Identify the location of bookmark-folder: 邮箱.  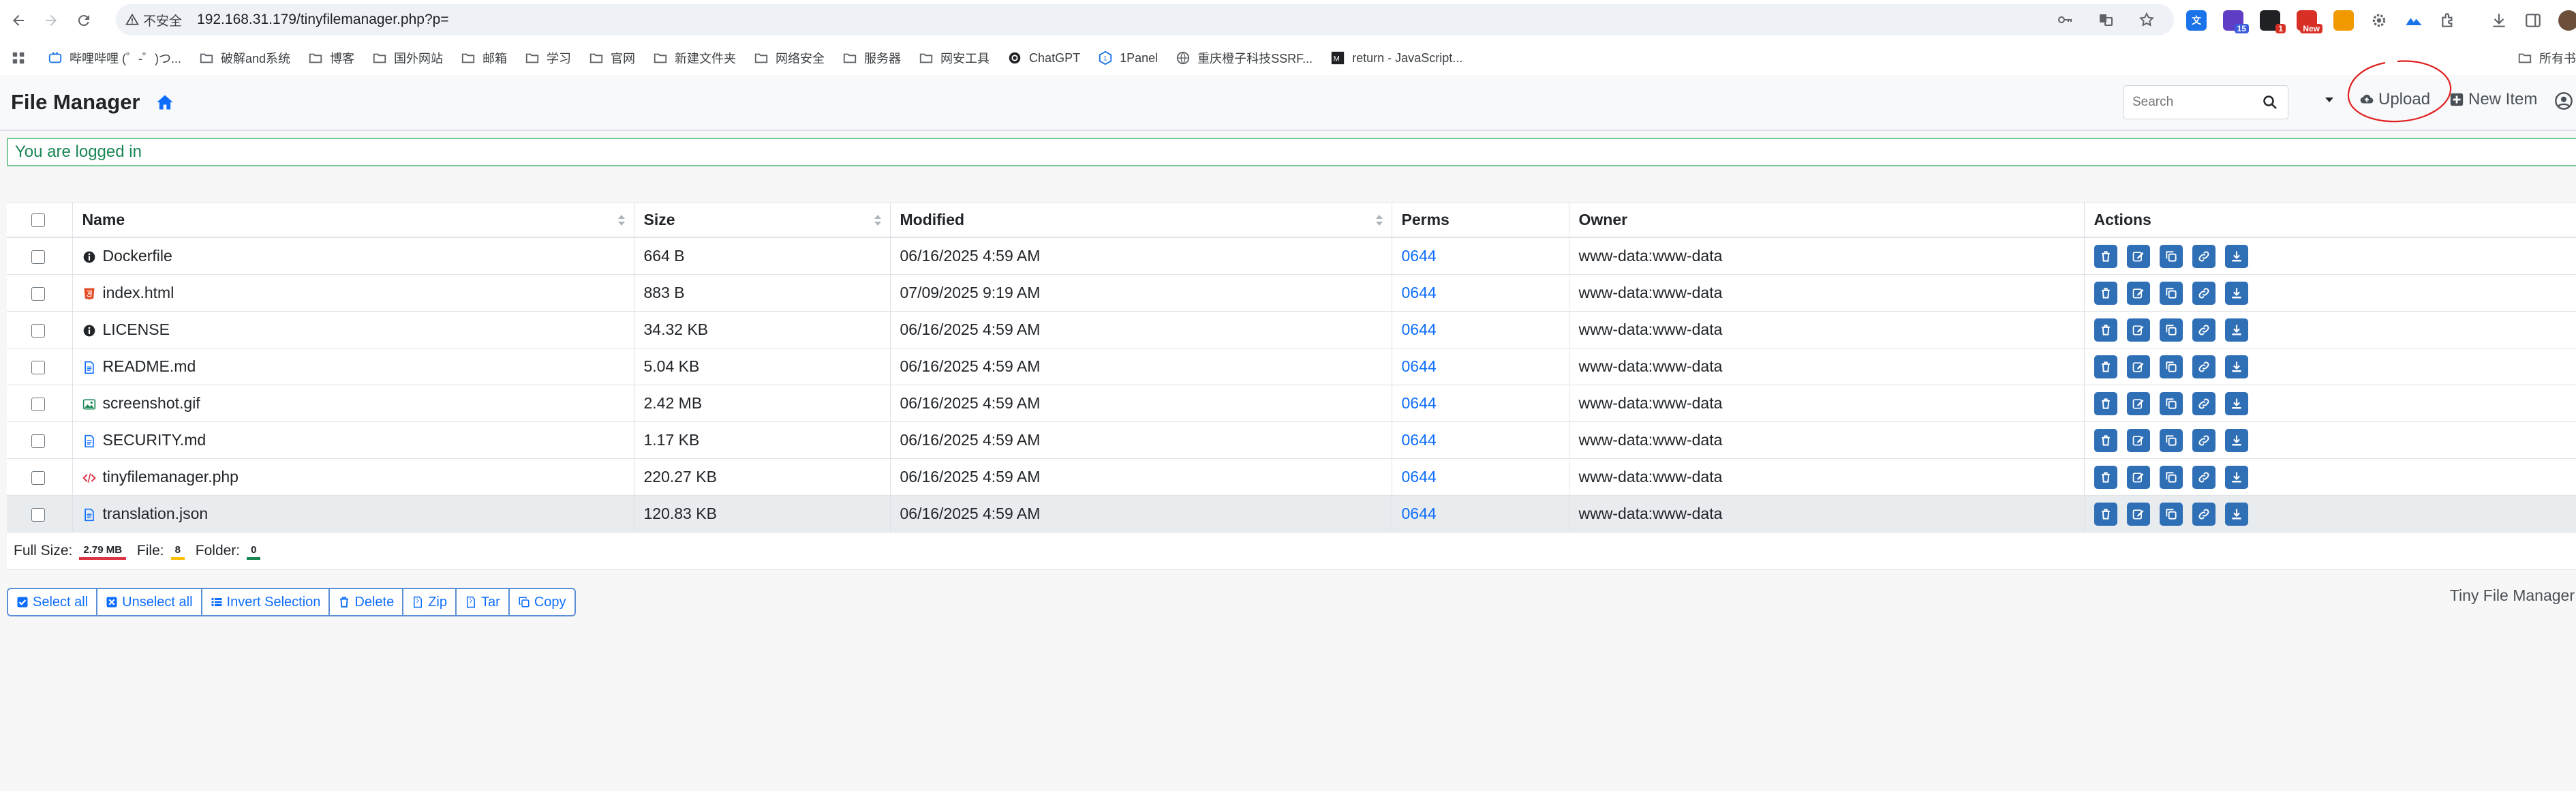
(484, 58).